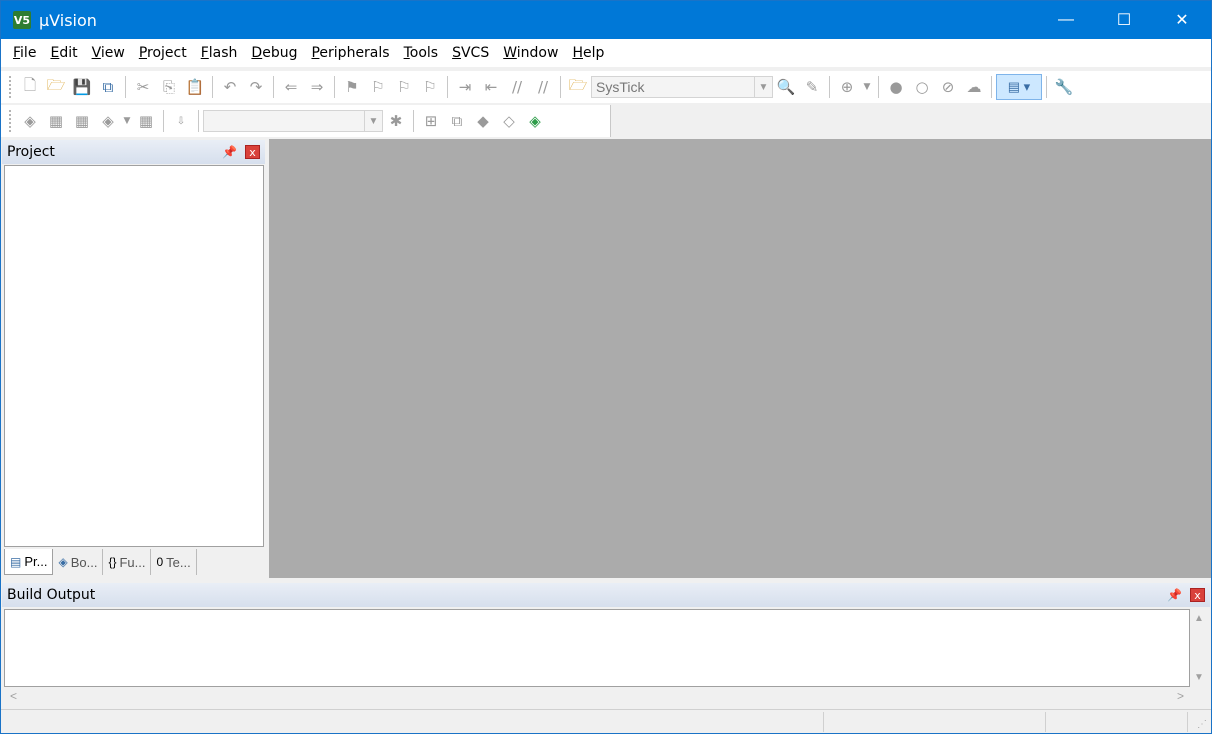 This screenshot has height=734, width=1212. Describe the element at coordinates (56, 87) in the screenshot. I see `open-folder-icon: 🗁` at that location.